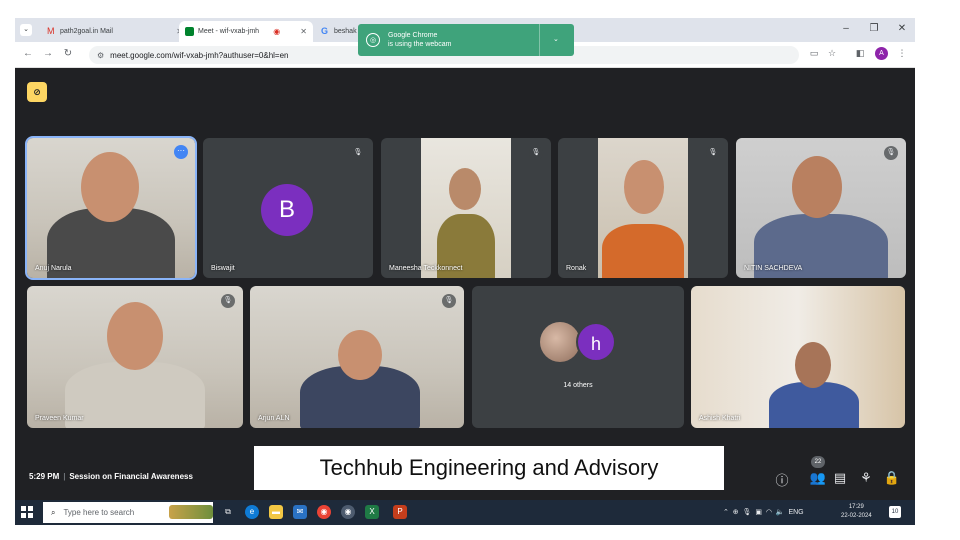 The image size is (960, 540). What do you see at coordinates (373, 40) in the screenshot?
I see `webcam-icon: ◎` at bounding box center [373, 40].